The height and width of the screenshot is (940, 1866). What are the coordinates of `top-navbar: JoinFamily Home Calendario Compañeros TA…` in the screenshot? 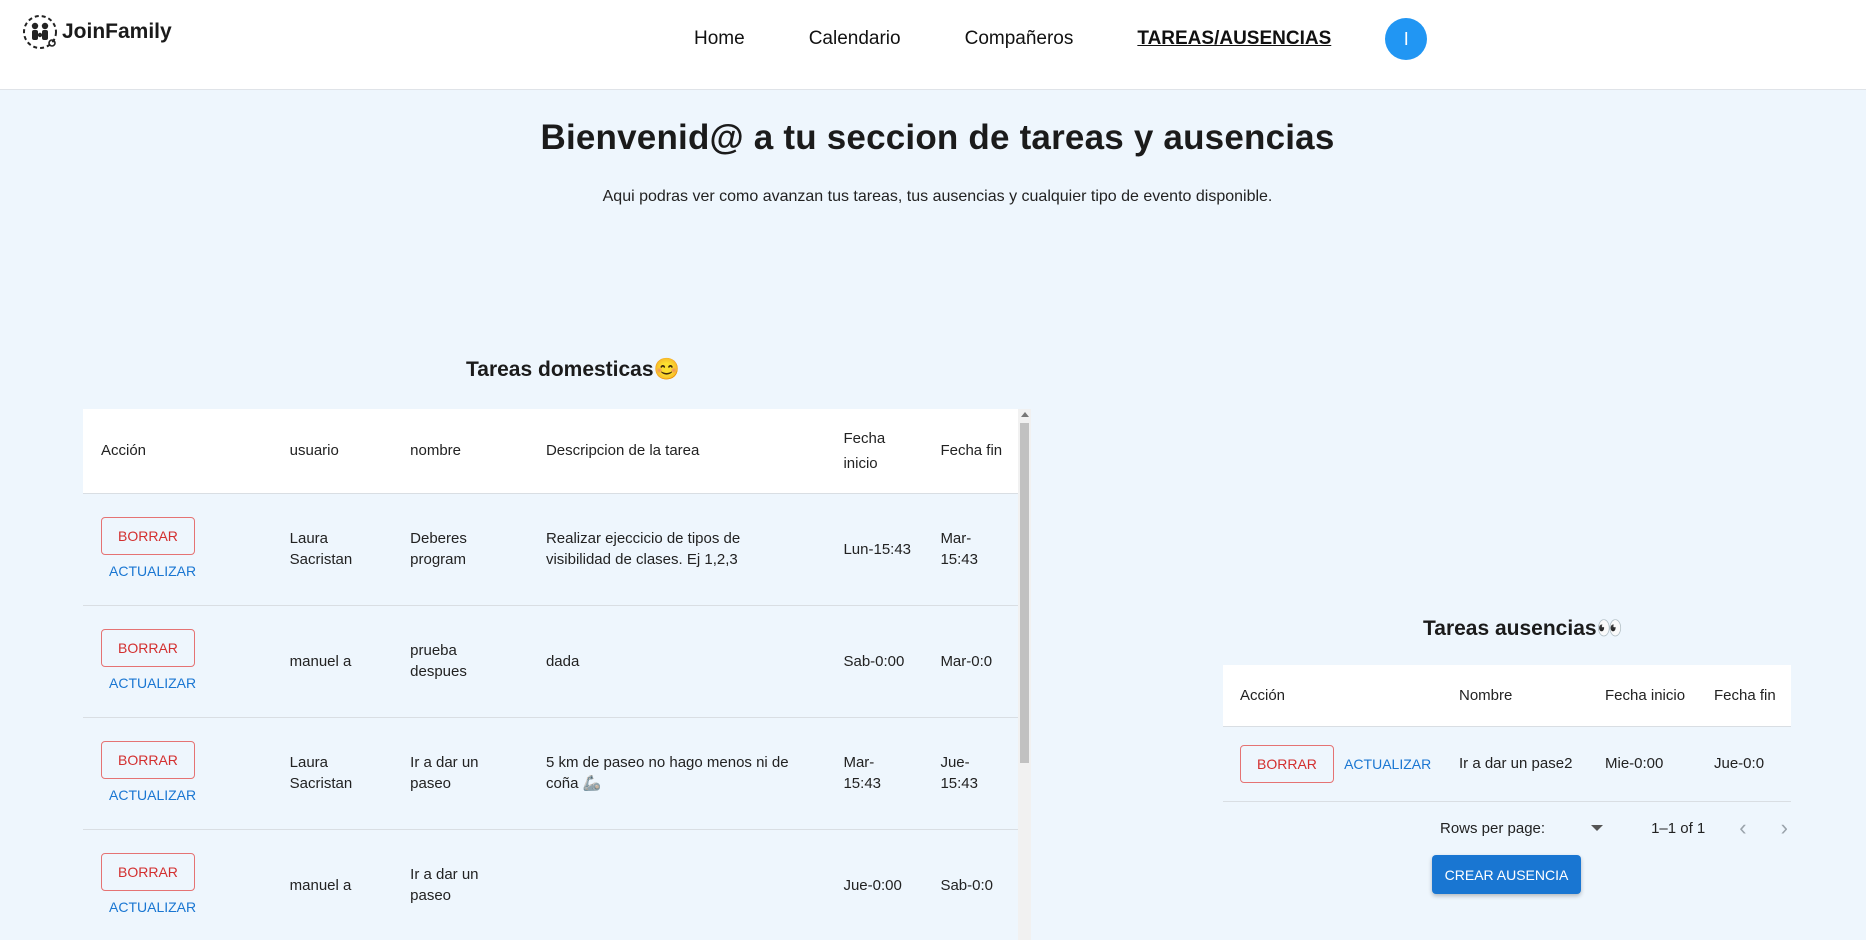 It's located at (933, 45).